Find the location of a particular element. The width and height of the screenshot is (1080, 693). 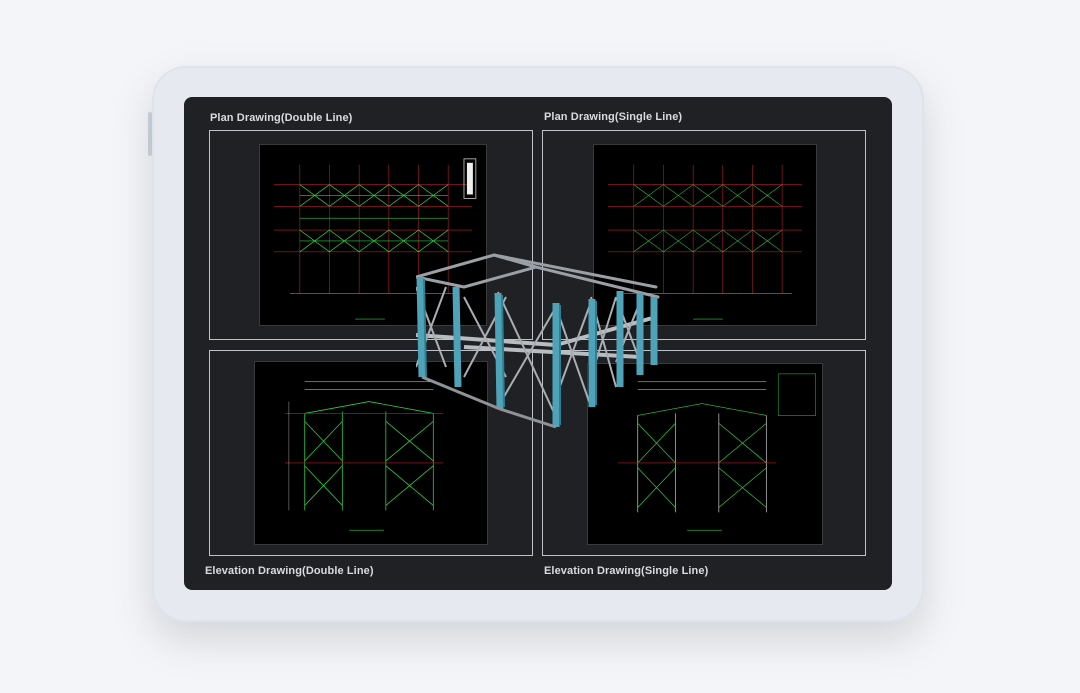

steel-frame-3d-model is located at coordinates (541, 342).